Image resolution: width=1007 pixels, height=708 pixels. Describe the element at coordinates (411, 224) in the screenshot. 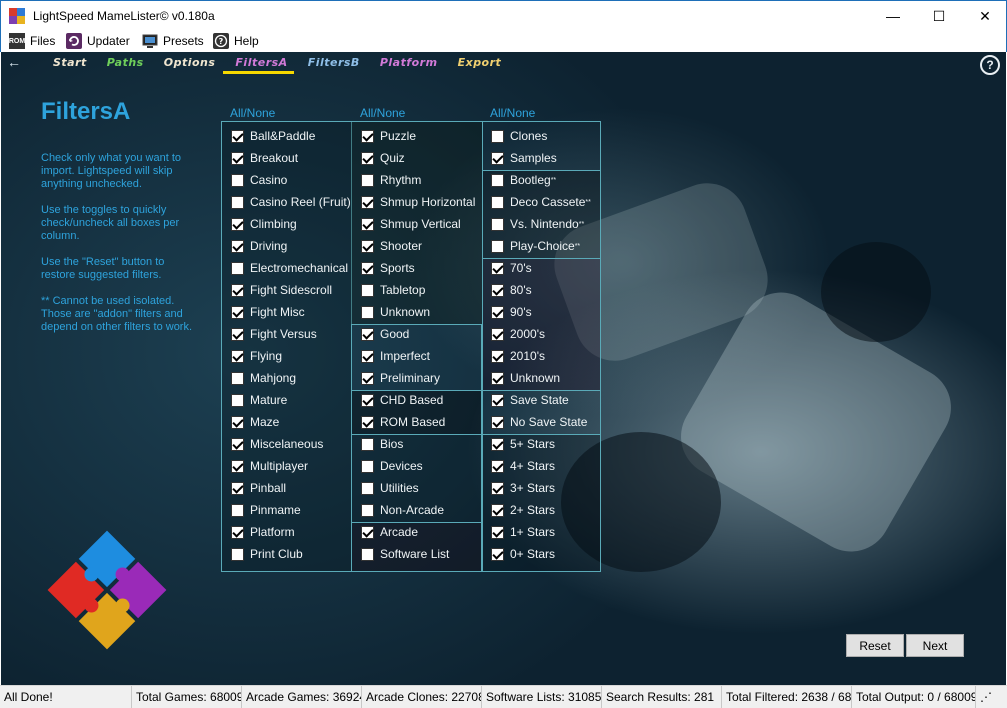

I see `filter-shmup-vertical: Shmup Vertical` at that location.